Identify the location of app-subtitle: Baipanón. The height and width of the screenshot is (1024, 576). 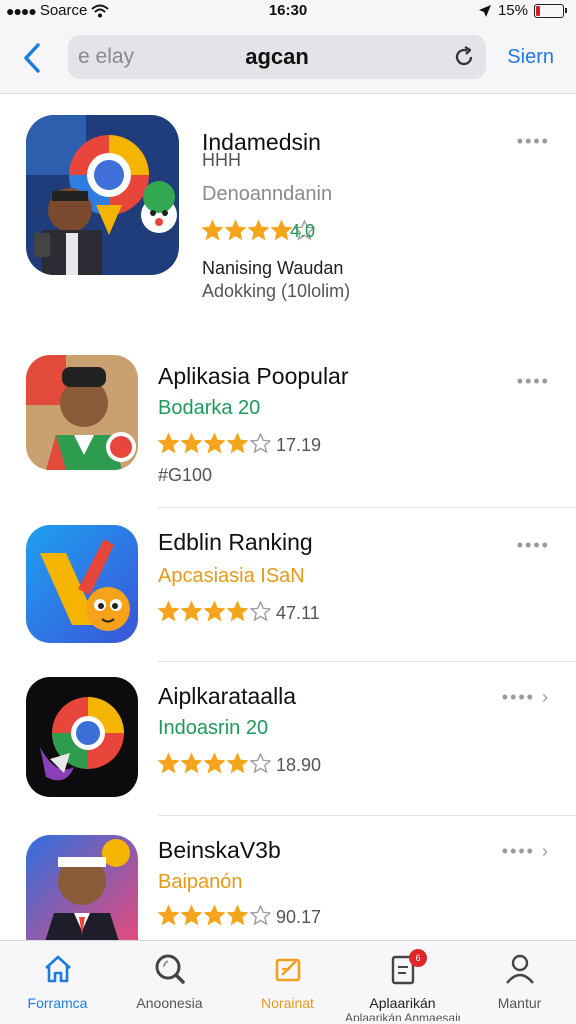
(200, 882).